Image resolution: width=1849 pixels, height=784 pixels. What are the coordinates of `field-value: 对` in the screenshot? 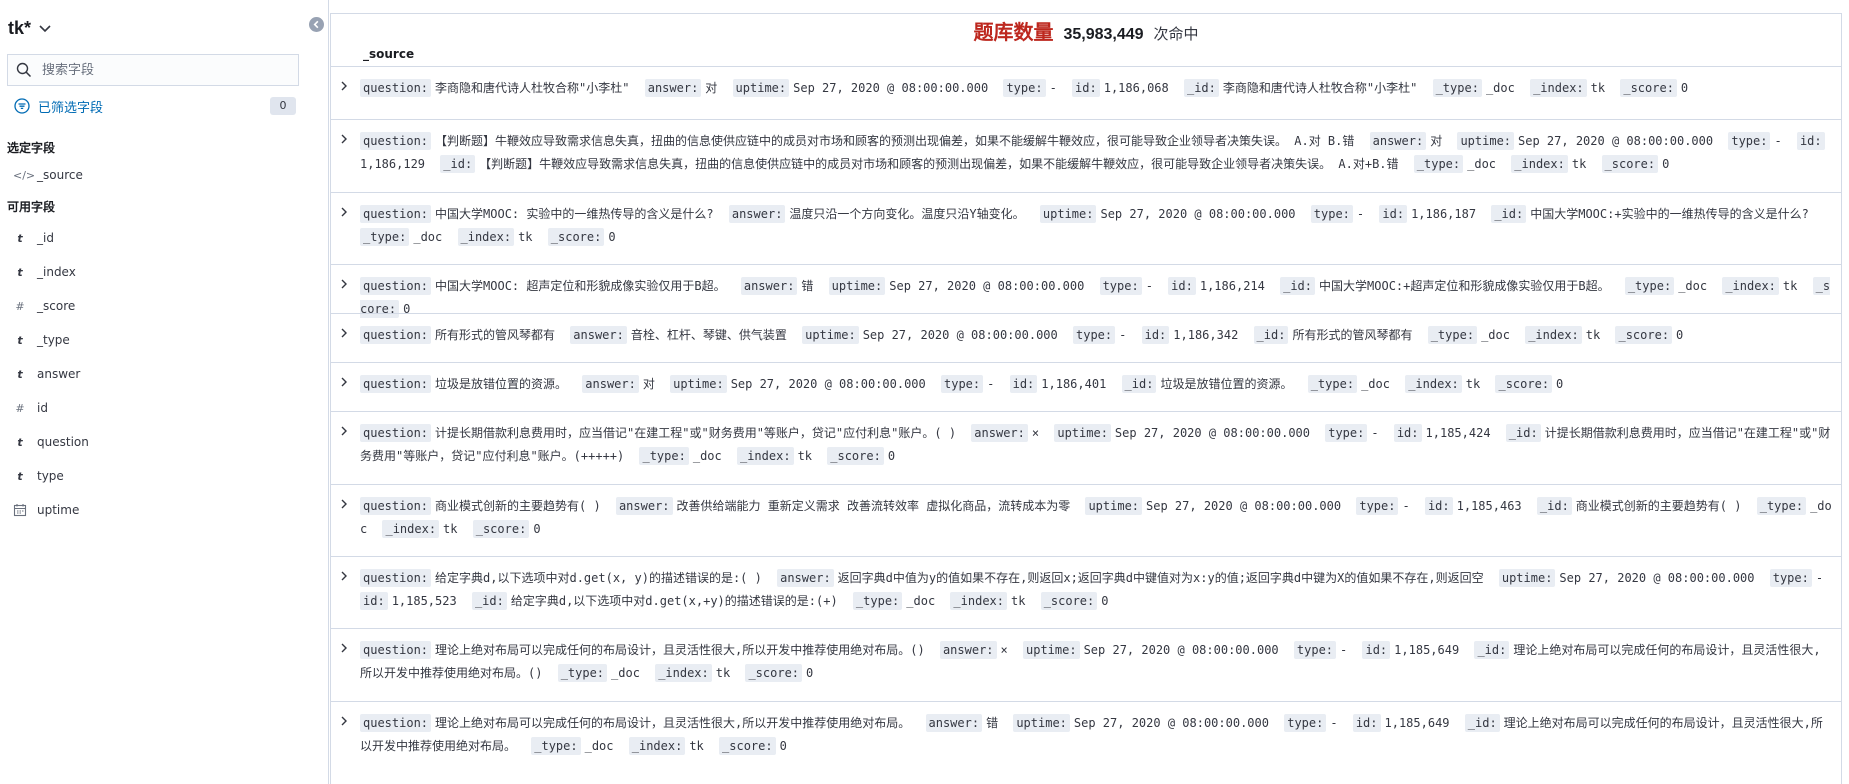 It's located at (648, 384).